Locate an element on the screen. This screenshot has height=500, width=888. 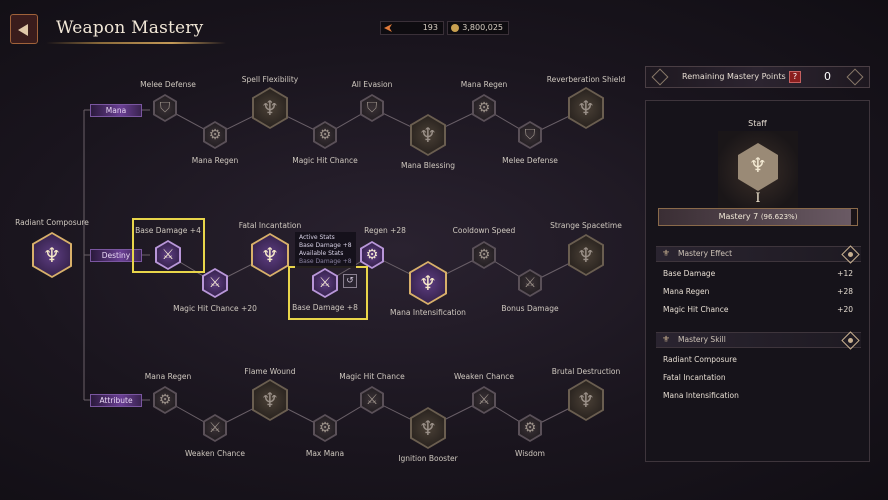
attr-label-1: Mana Regen is located at coordinates (168, 376).